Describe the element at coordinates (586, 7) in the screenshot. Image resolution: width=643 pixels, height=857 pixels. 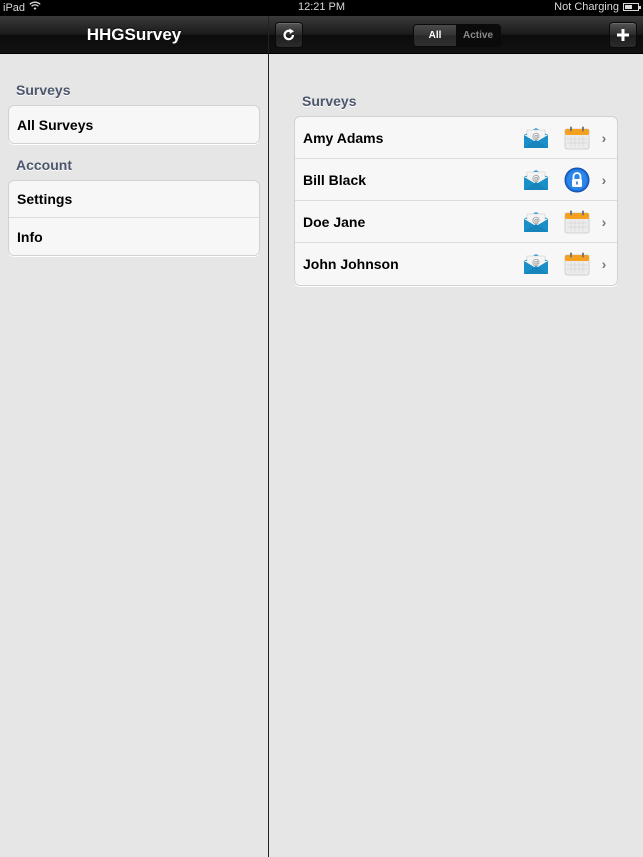
I see `charging-status: Not Charging` at that location.